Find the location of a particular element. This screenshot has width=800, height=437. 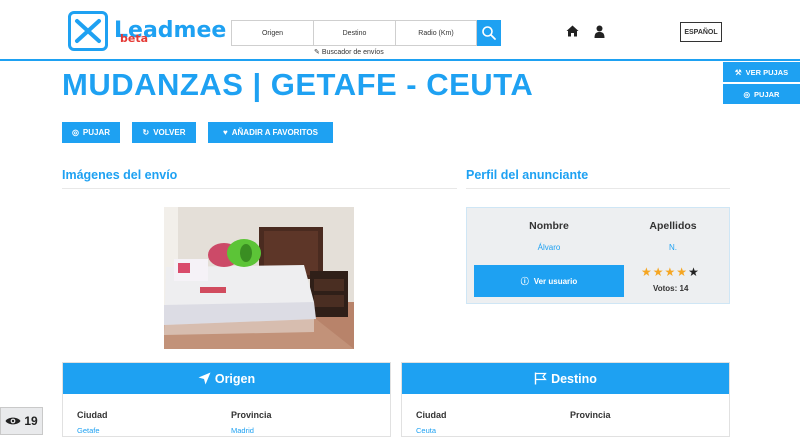

logo-mark-icon is located at coordinates (88, 31).